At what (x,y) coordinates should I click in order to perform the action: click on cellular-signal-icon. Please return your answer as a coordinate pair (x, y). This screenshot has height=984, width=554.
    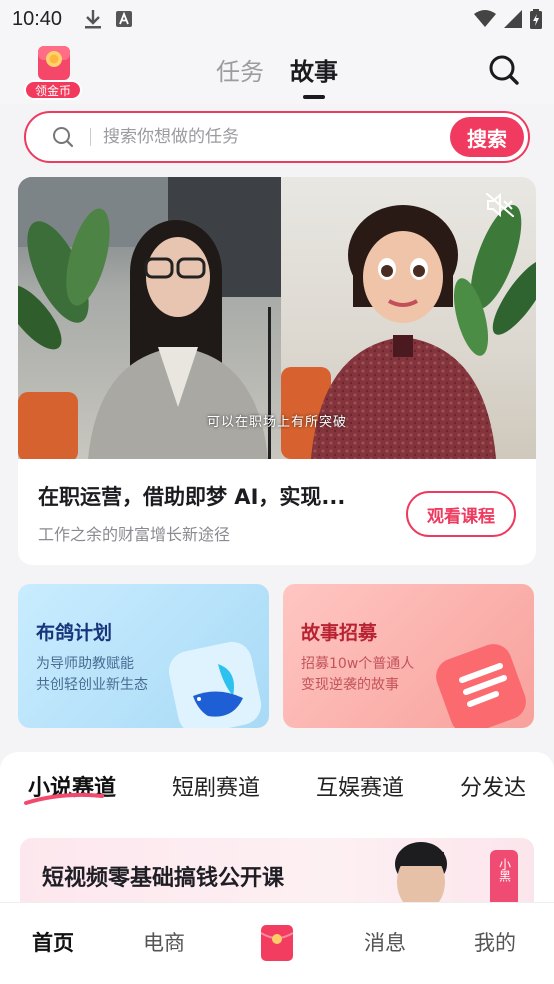
    Looking at the image, I should click on (513, 19).